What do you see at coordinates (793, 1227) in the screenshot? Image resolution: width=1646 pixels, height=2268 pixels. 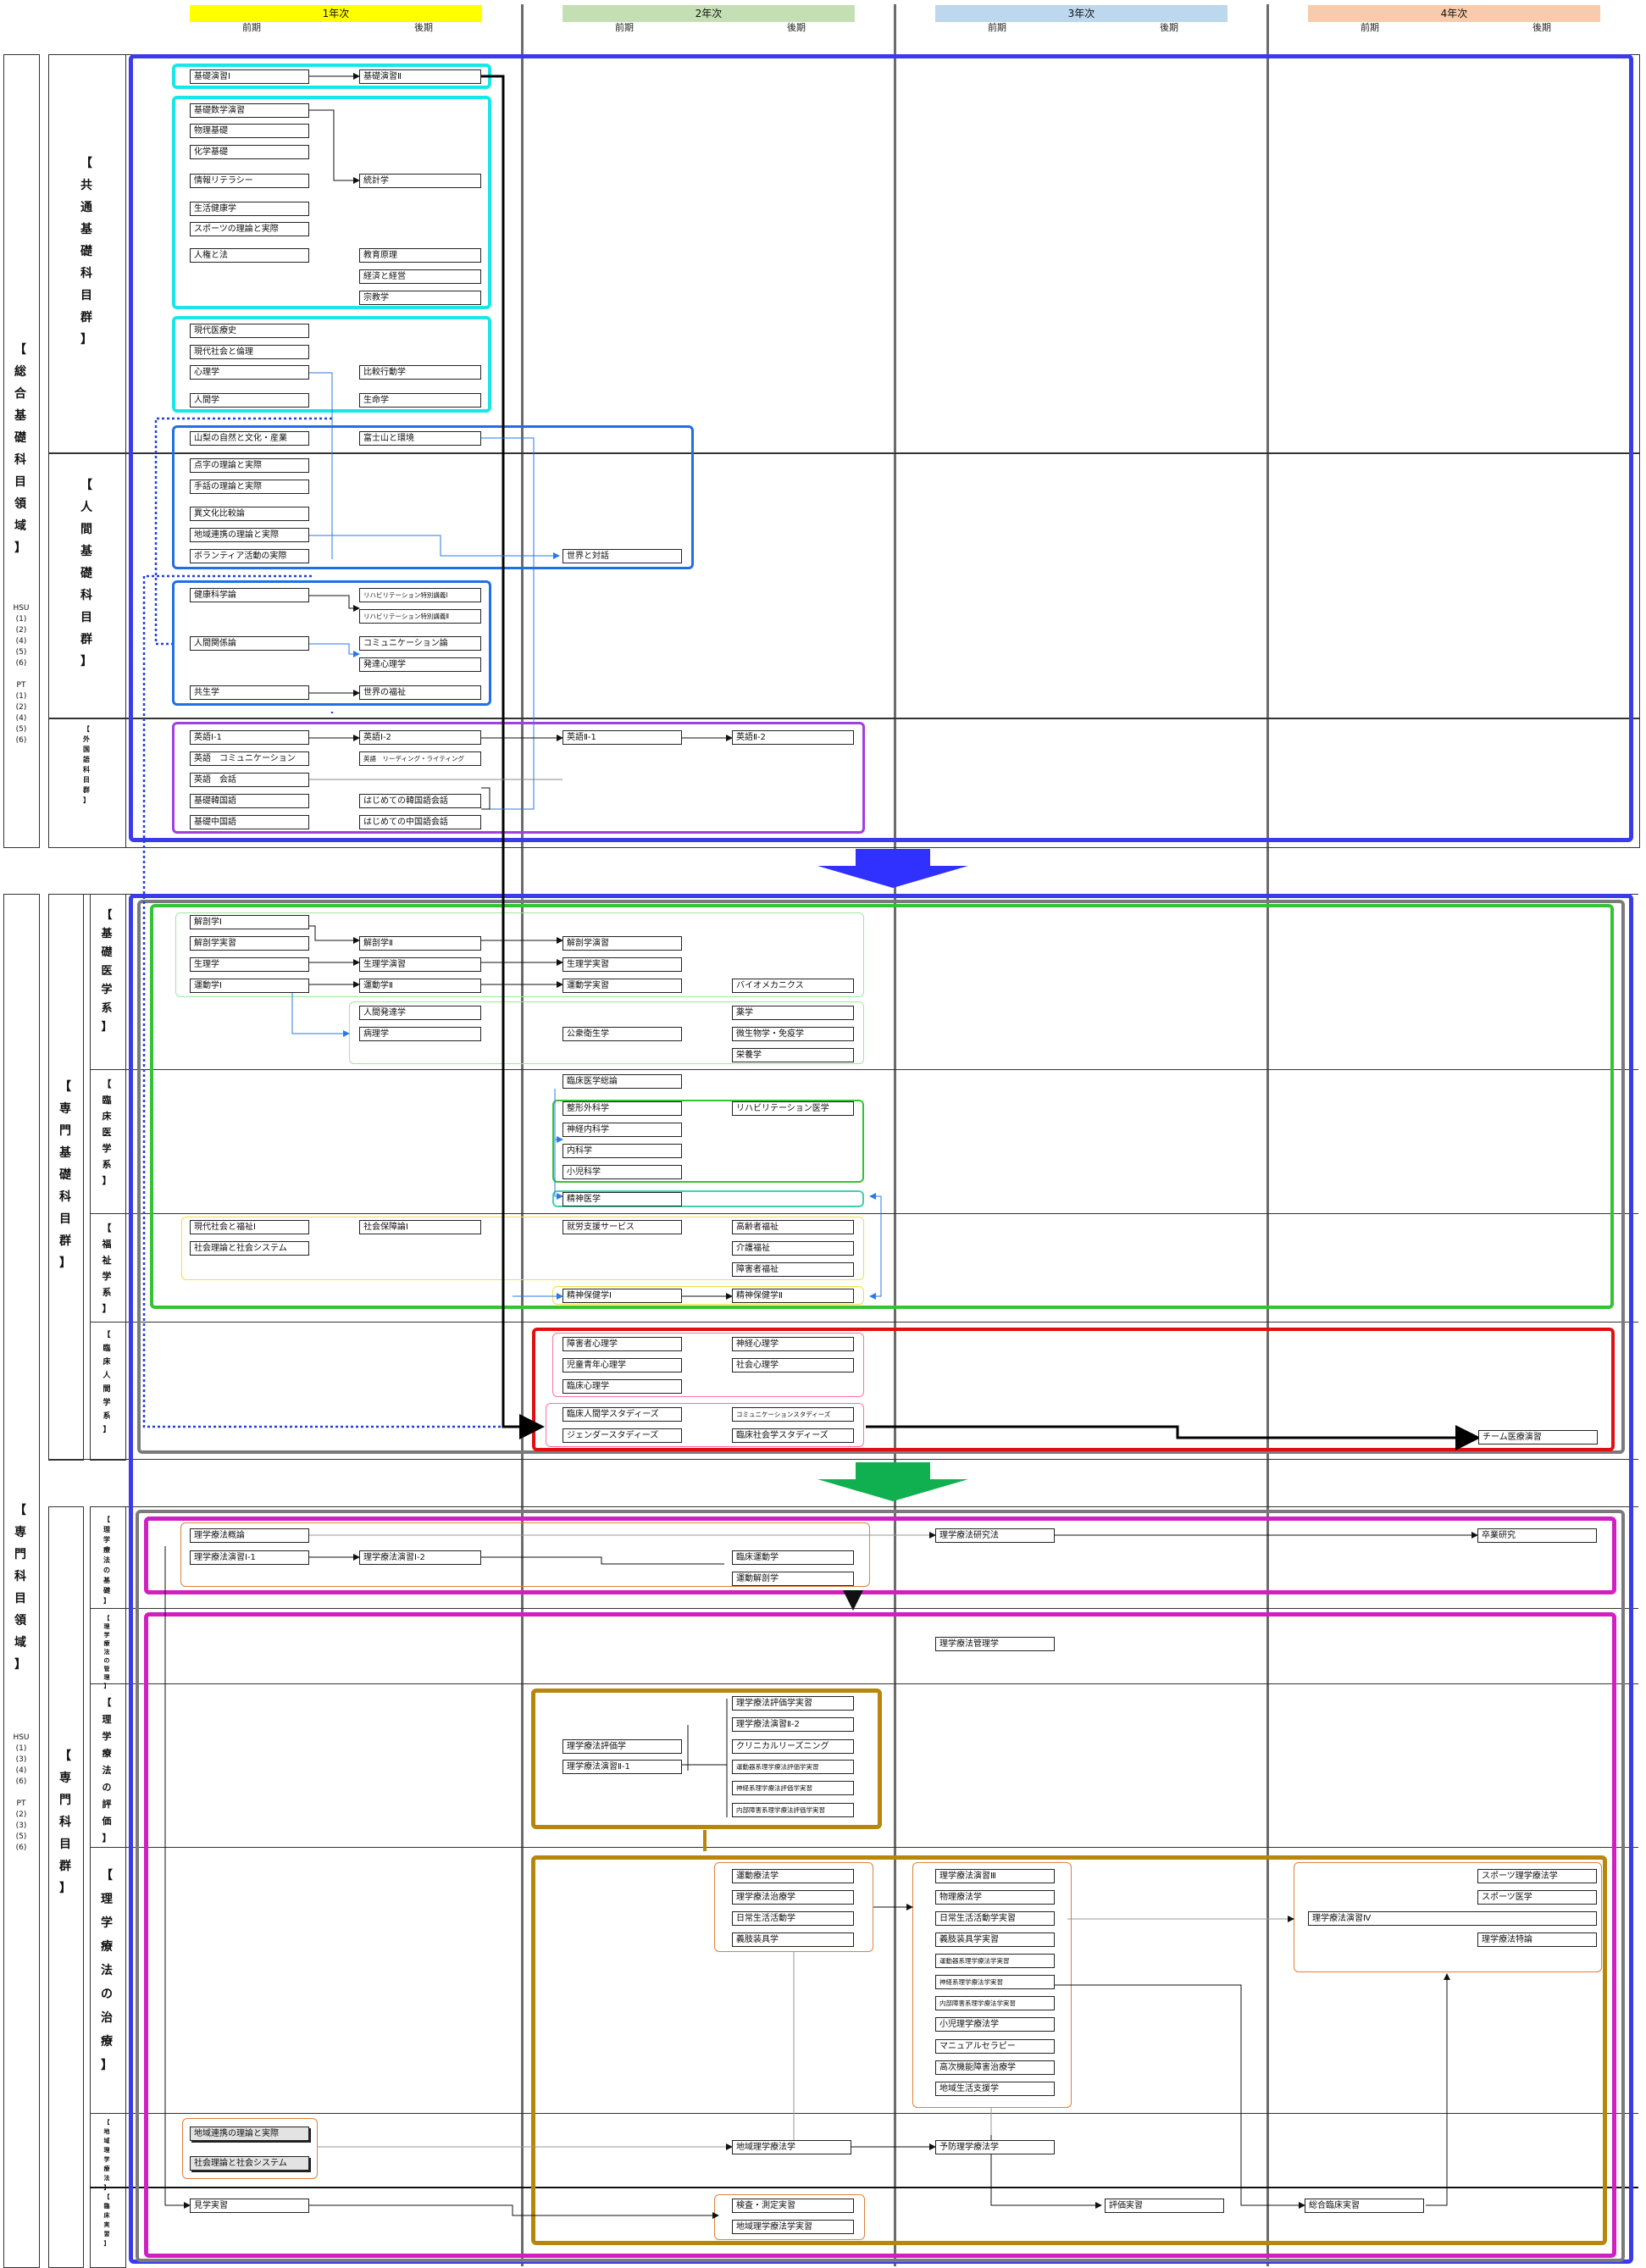 I see `course-box: 高齢者福祉` at bounding box center [793, 1227].